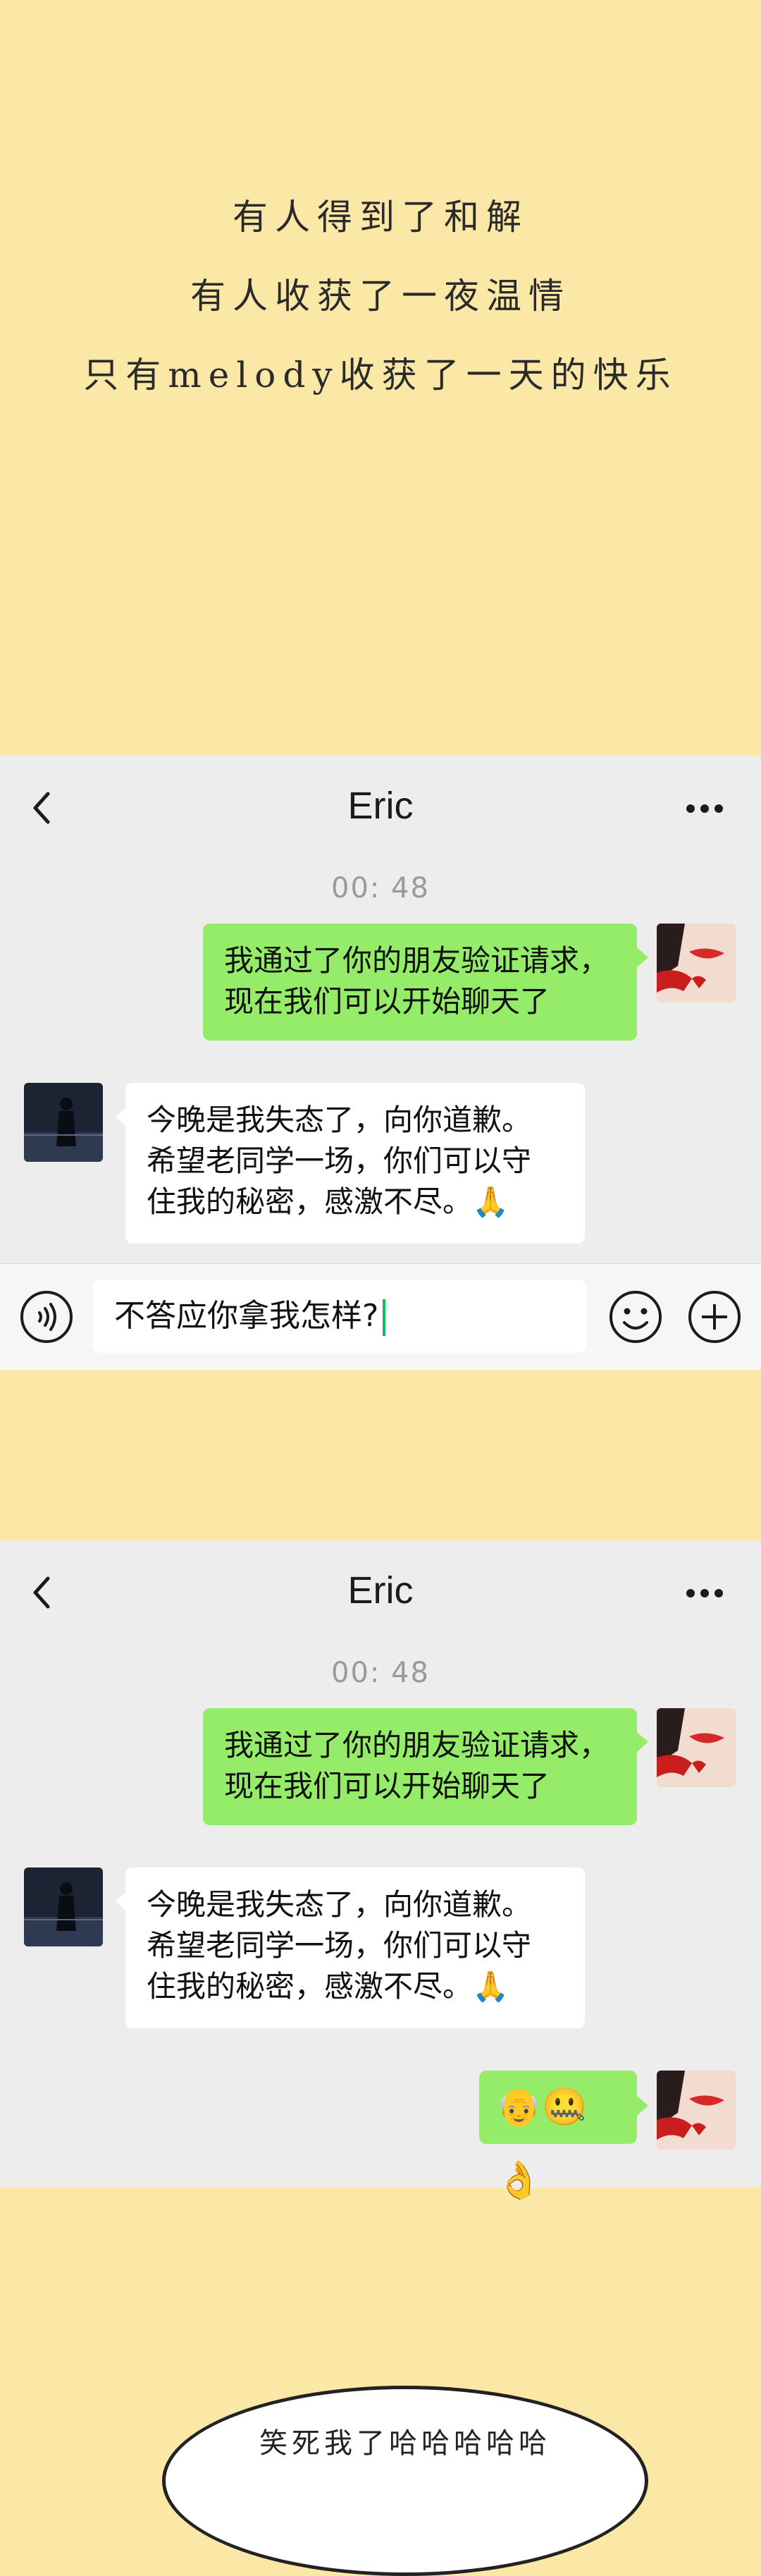 This screenshot has width=761, height=2576. What do you see at coordinates (384, 1317) in the screenshot?
I see `text-caret` at bounding box center [384, 1317].